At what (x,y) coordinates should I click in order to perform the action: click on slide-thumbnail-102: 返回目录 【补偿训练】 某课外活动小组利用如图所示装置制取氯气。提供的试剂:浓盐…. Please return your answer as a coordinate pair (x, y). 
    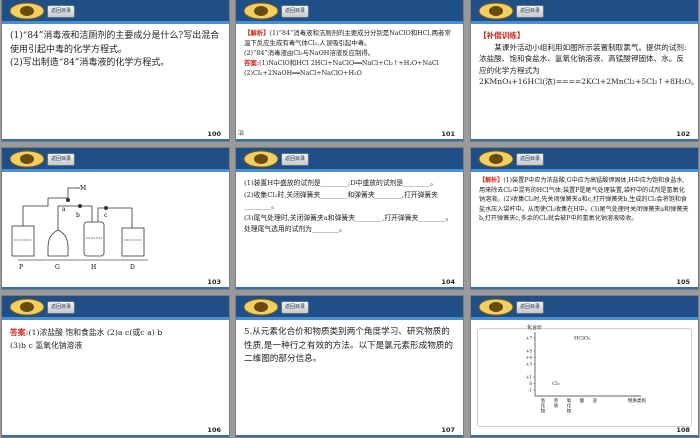
    Looking at the image, I should click on (584, 70).